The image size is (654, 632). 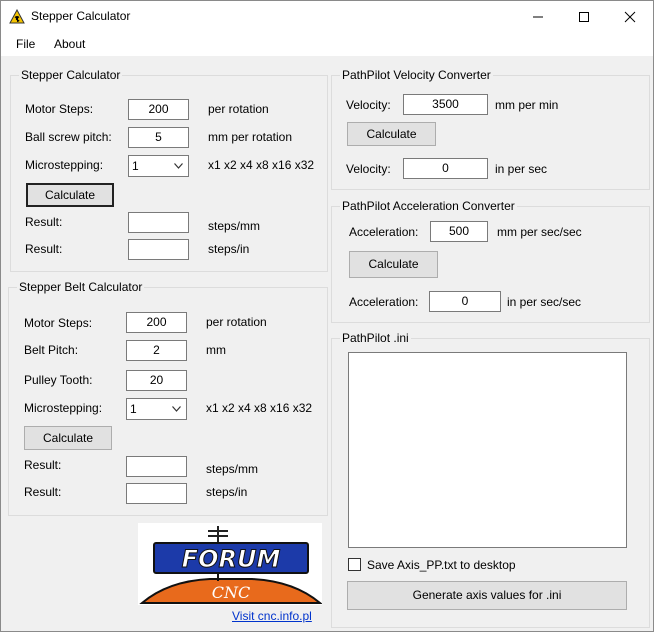 What do you see at coordinates (234, 226) in the screenshot?
I see `result-steps-mm-unit: steps/mm` at bounding box center [234, 226].